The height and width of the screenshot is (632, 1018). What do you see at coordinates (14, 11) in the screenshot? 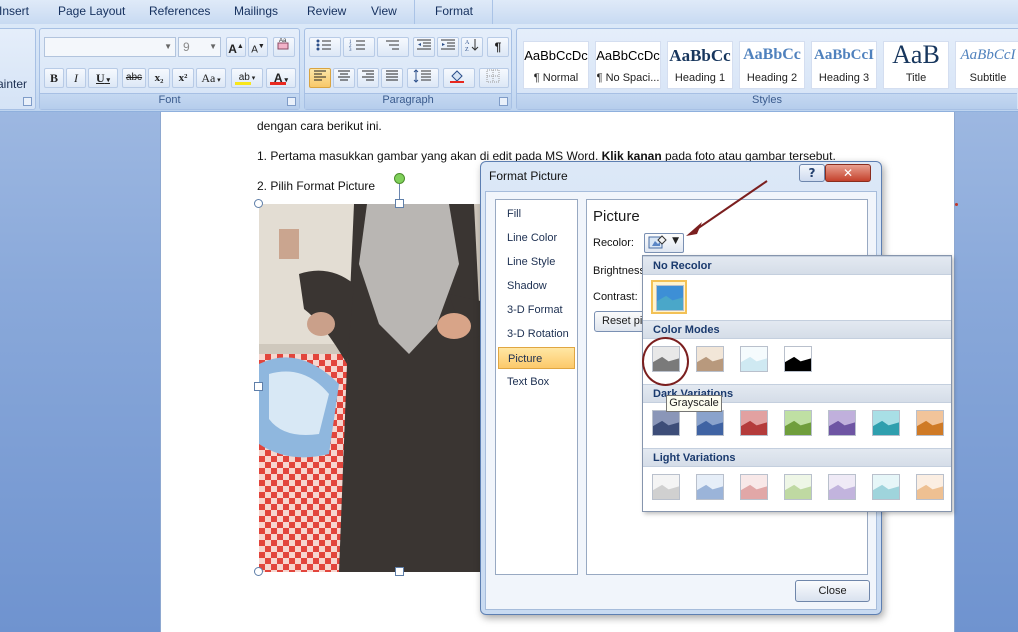
I see `tab-insert: Insert` at bounding box center [14, 11].